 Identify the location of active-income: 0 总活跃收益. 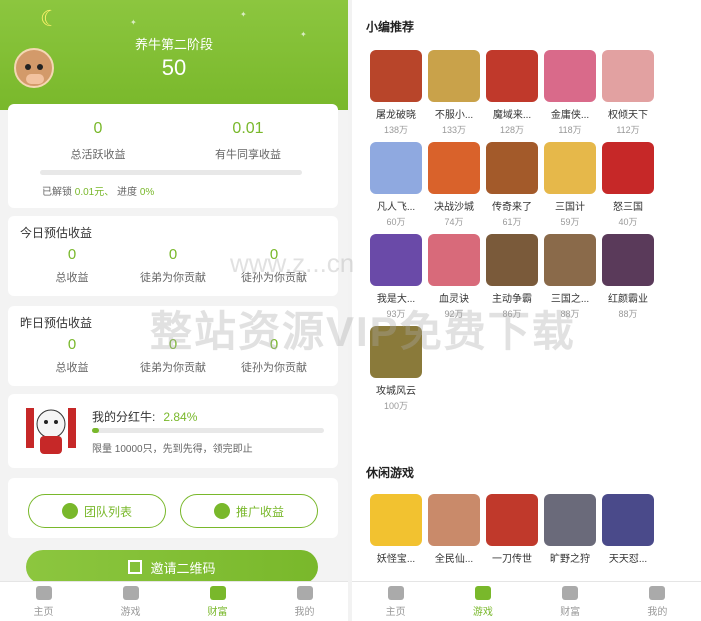
(98, 140).